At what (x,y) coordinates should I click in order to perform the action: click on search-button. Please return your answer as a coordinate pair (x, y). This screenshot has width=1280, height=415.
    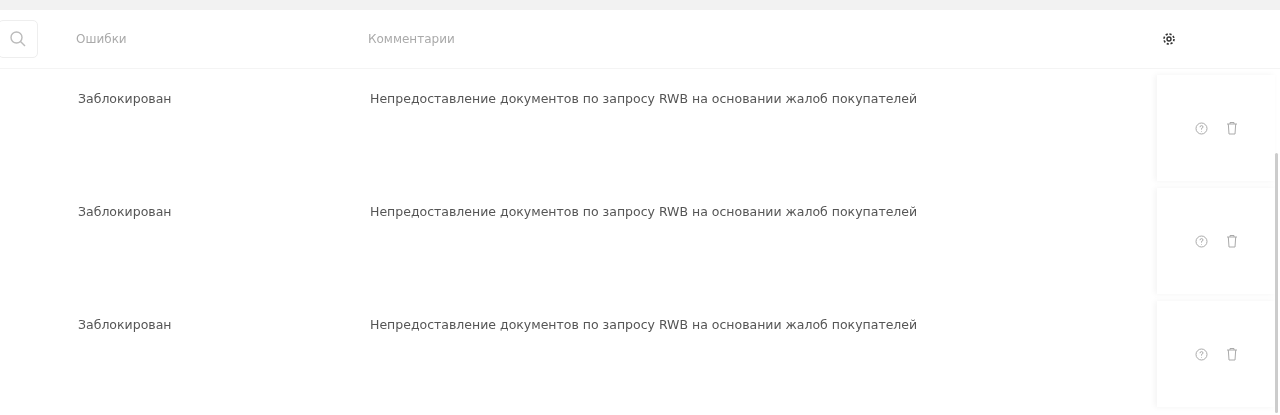
    Looking at the image, I should click on (19, 39).